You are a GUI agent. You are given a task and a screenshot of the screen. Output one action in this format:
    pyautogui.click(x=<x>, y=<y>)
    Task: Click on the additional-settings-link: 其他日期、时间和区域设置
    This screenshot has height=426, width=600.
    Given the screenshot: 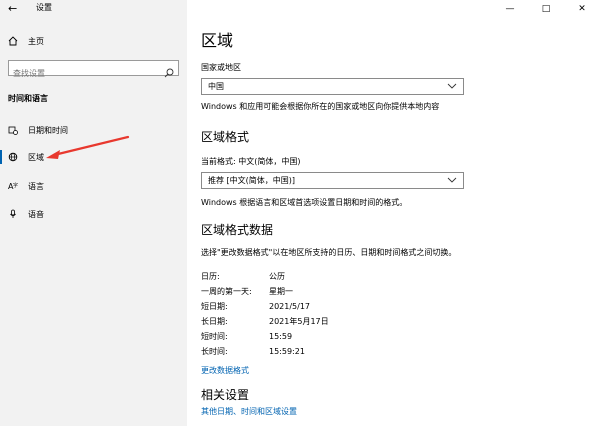 What is the action you would take?
    pyautogui.click(x=249, y=412)
    